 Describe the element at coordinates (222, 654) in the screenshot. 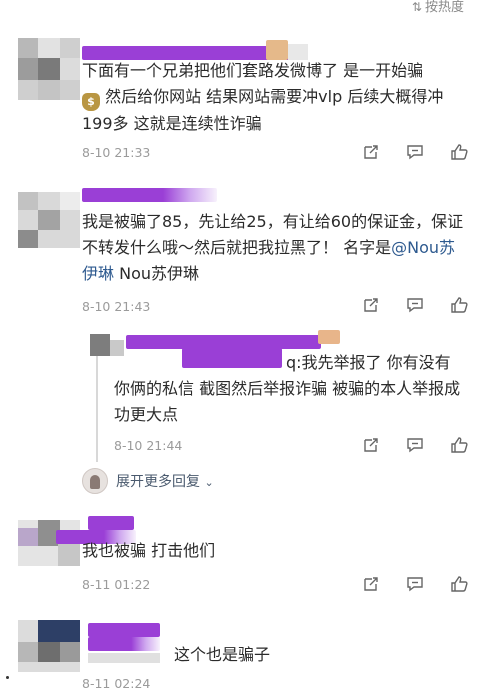

I see `comment-text: 这个也是骗子` at that location.